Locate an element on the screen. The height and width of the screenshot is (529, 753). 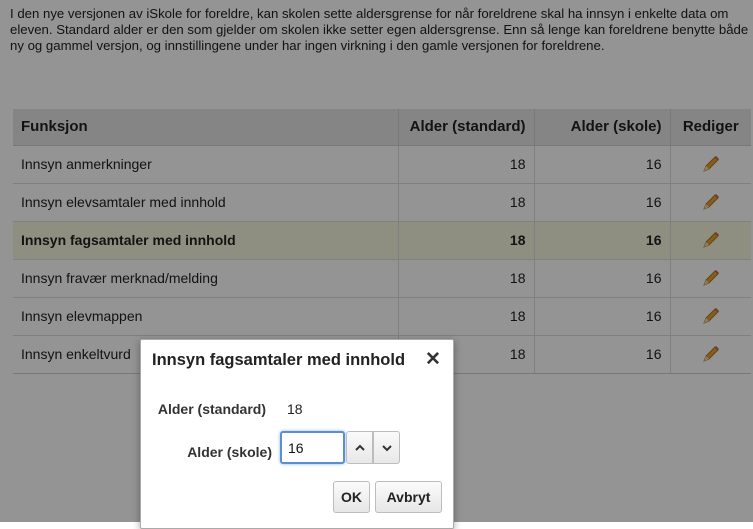
age-default-value: 18 is located at coordinates (295, 409).